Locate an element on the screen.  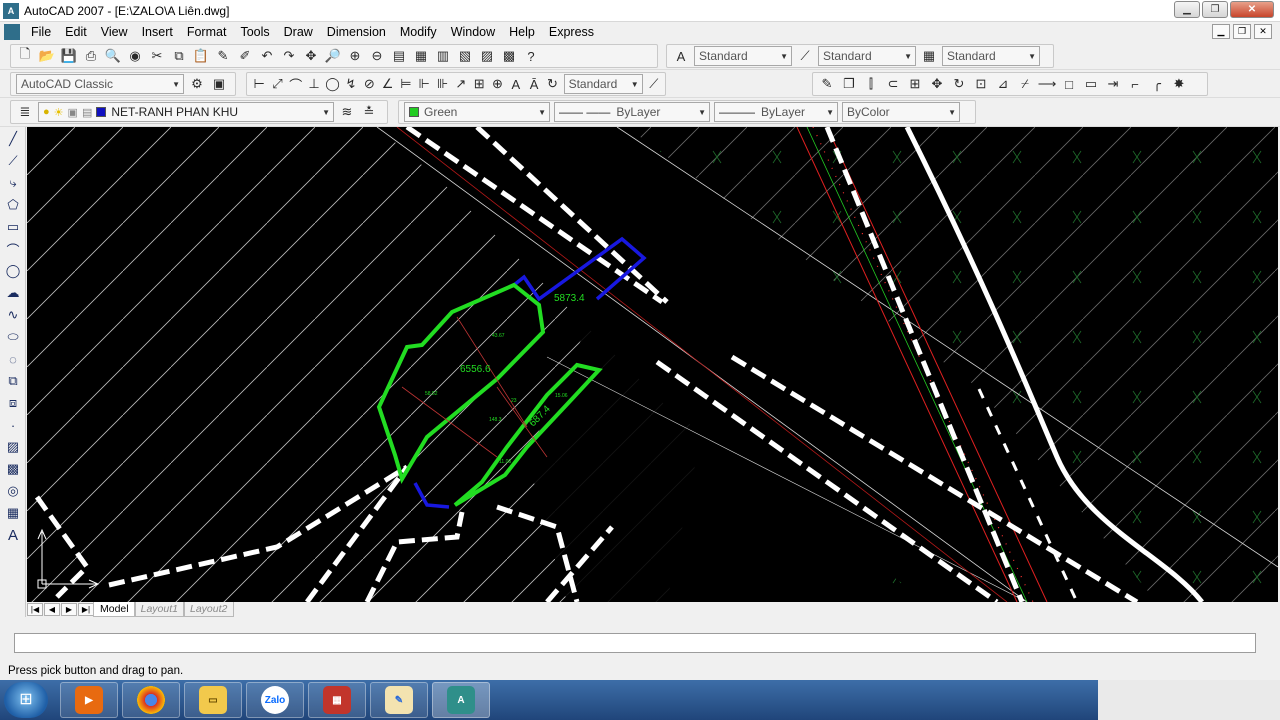
fillet-icon: ╭ is located at coordinates (1157, 84).